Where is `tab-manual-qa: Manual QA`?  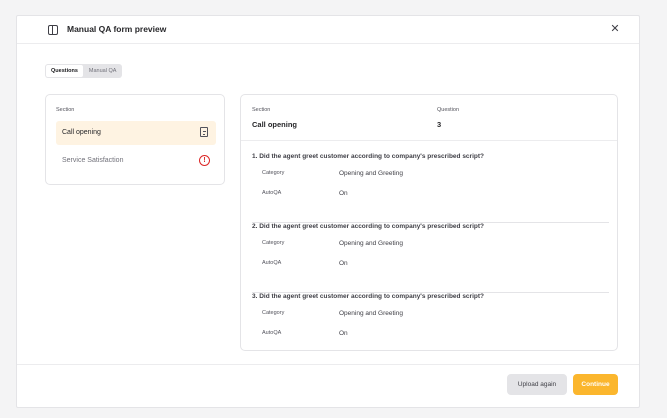
tab-manual-qa: Manual QA is located at coordinates (103, 71).